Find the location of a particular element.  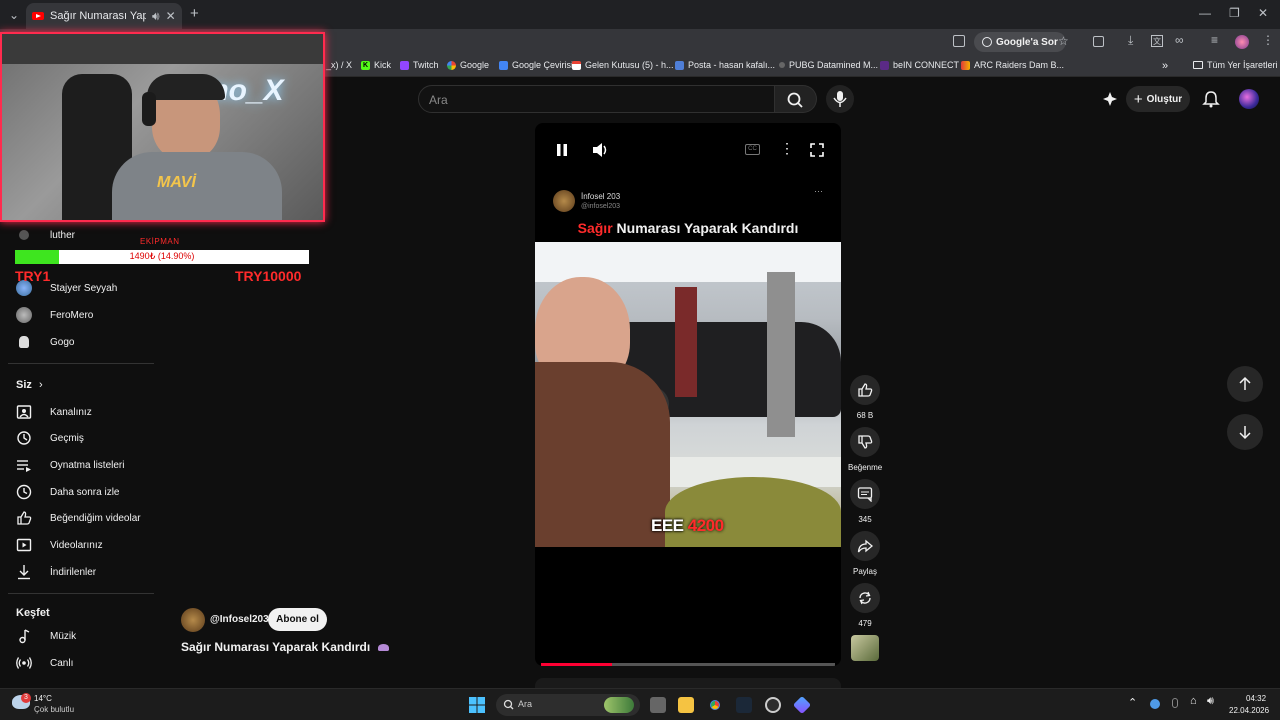

weather-description: Çok bulutlu is located at coordinates (54, 709).